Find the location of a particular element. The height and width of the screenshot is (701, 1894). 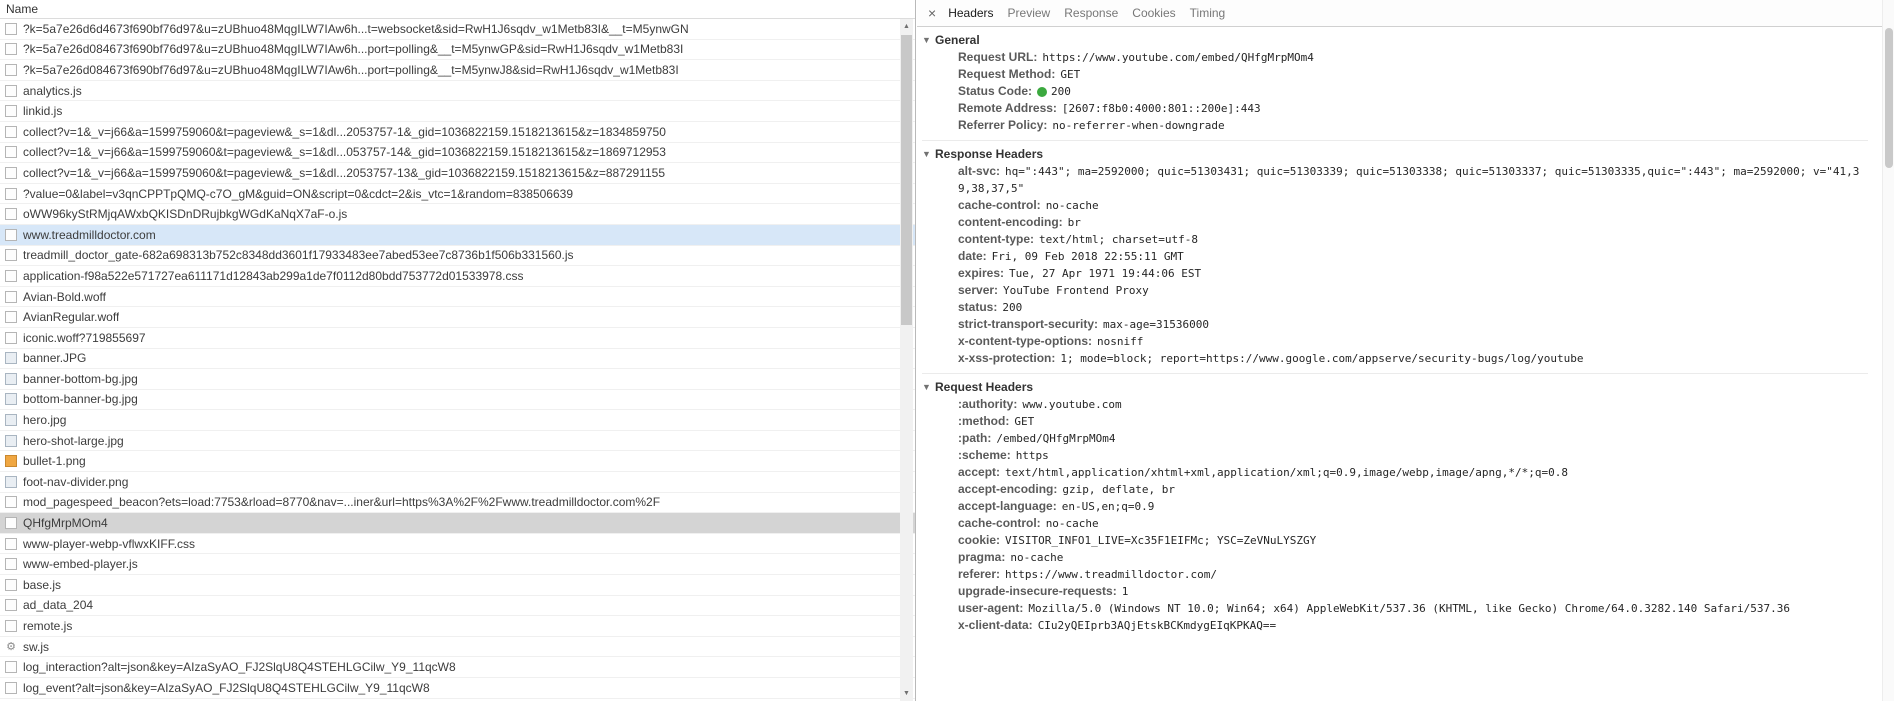

tab-preview: Preview is located at coordinates (1029, 13).